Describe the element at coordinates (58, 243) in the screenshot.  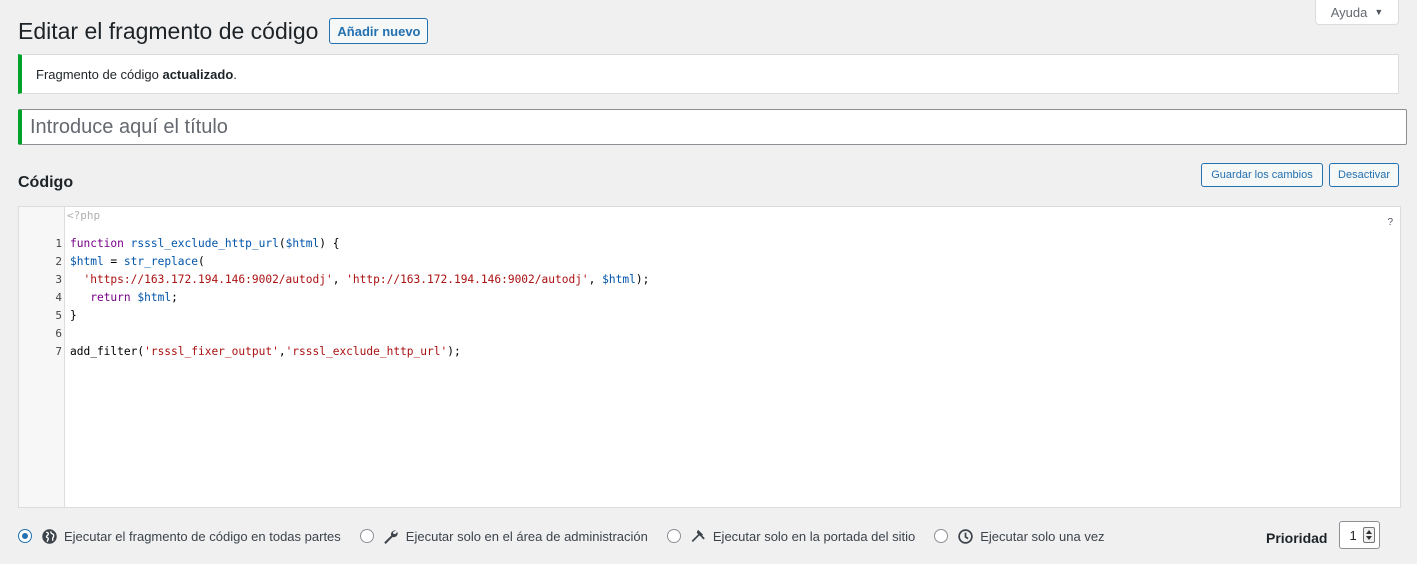
I see `line-number: 1` at that location.